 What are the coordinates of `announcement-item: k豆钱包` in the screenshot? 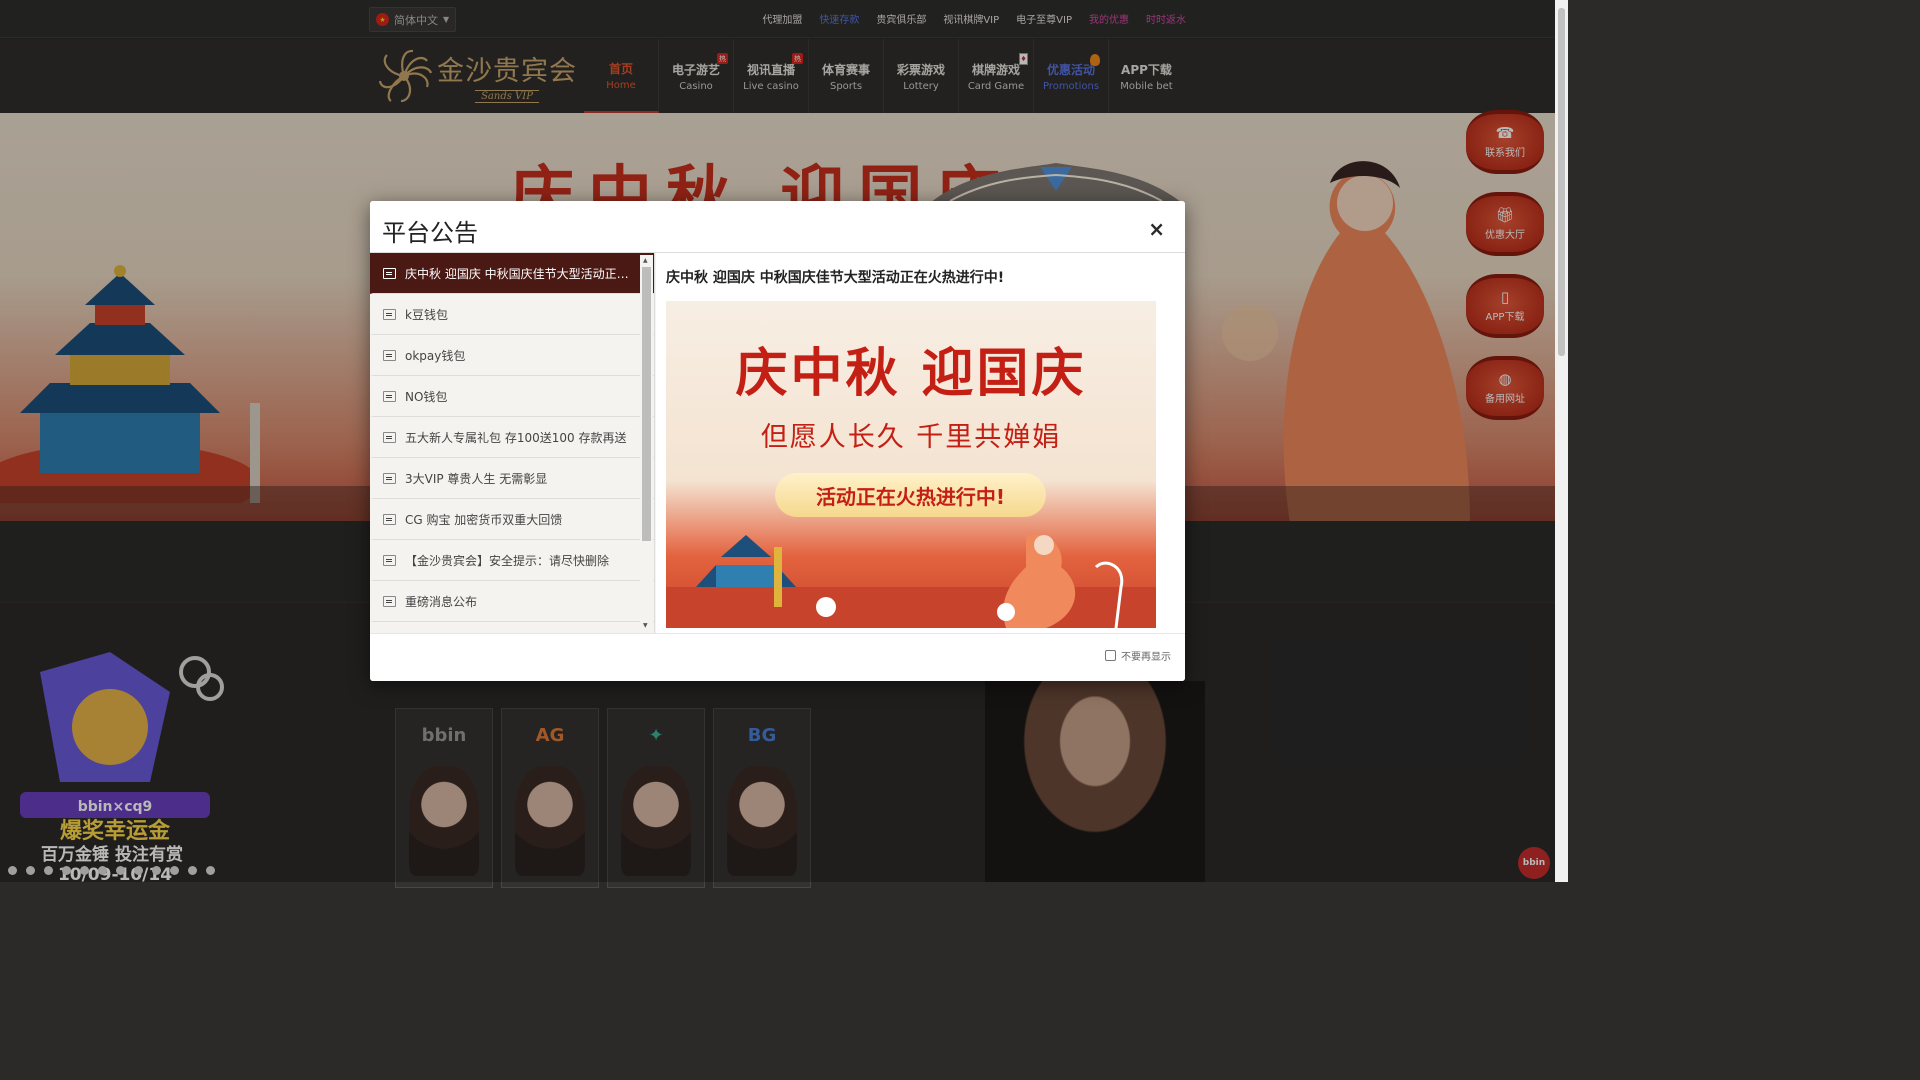 It's located at (512, 314).